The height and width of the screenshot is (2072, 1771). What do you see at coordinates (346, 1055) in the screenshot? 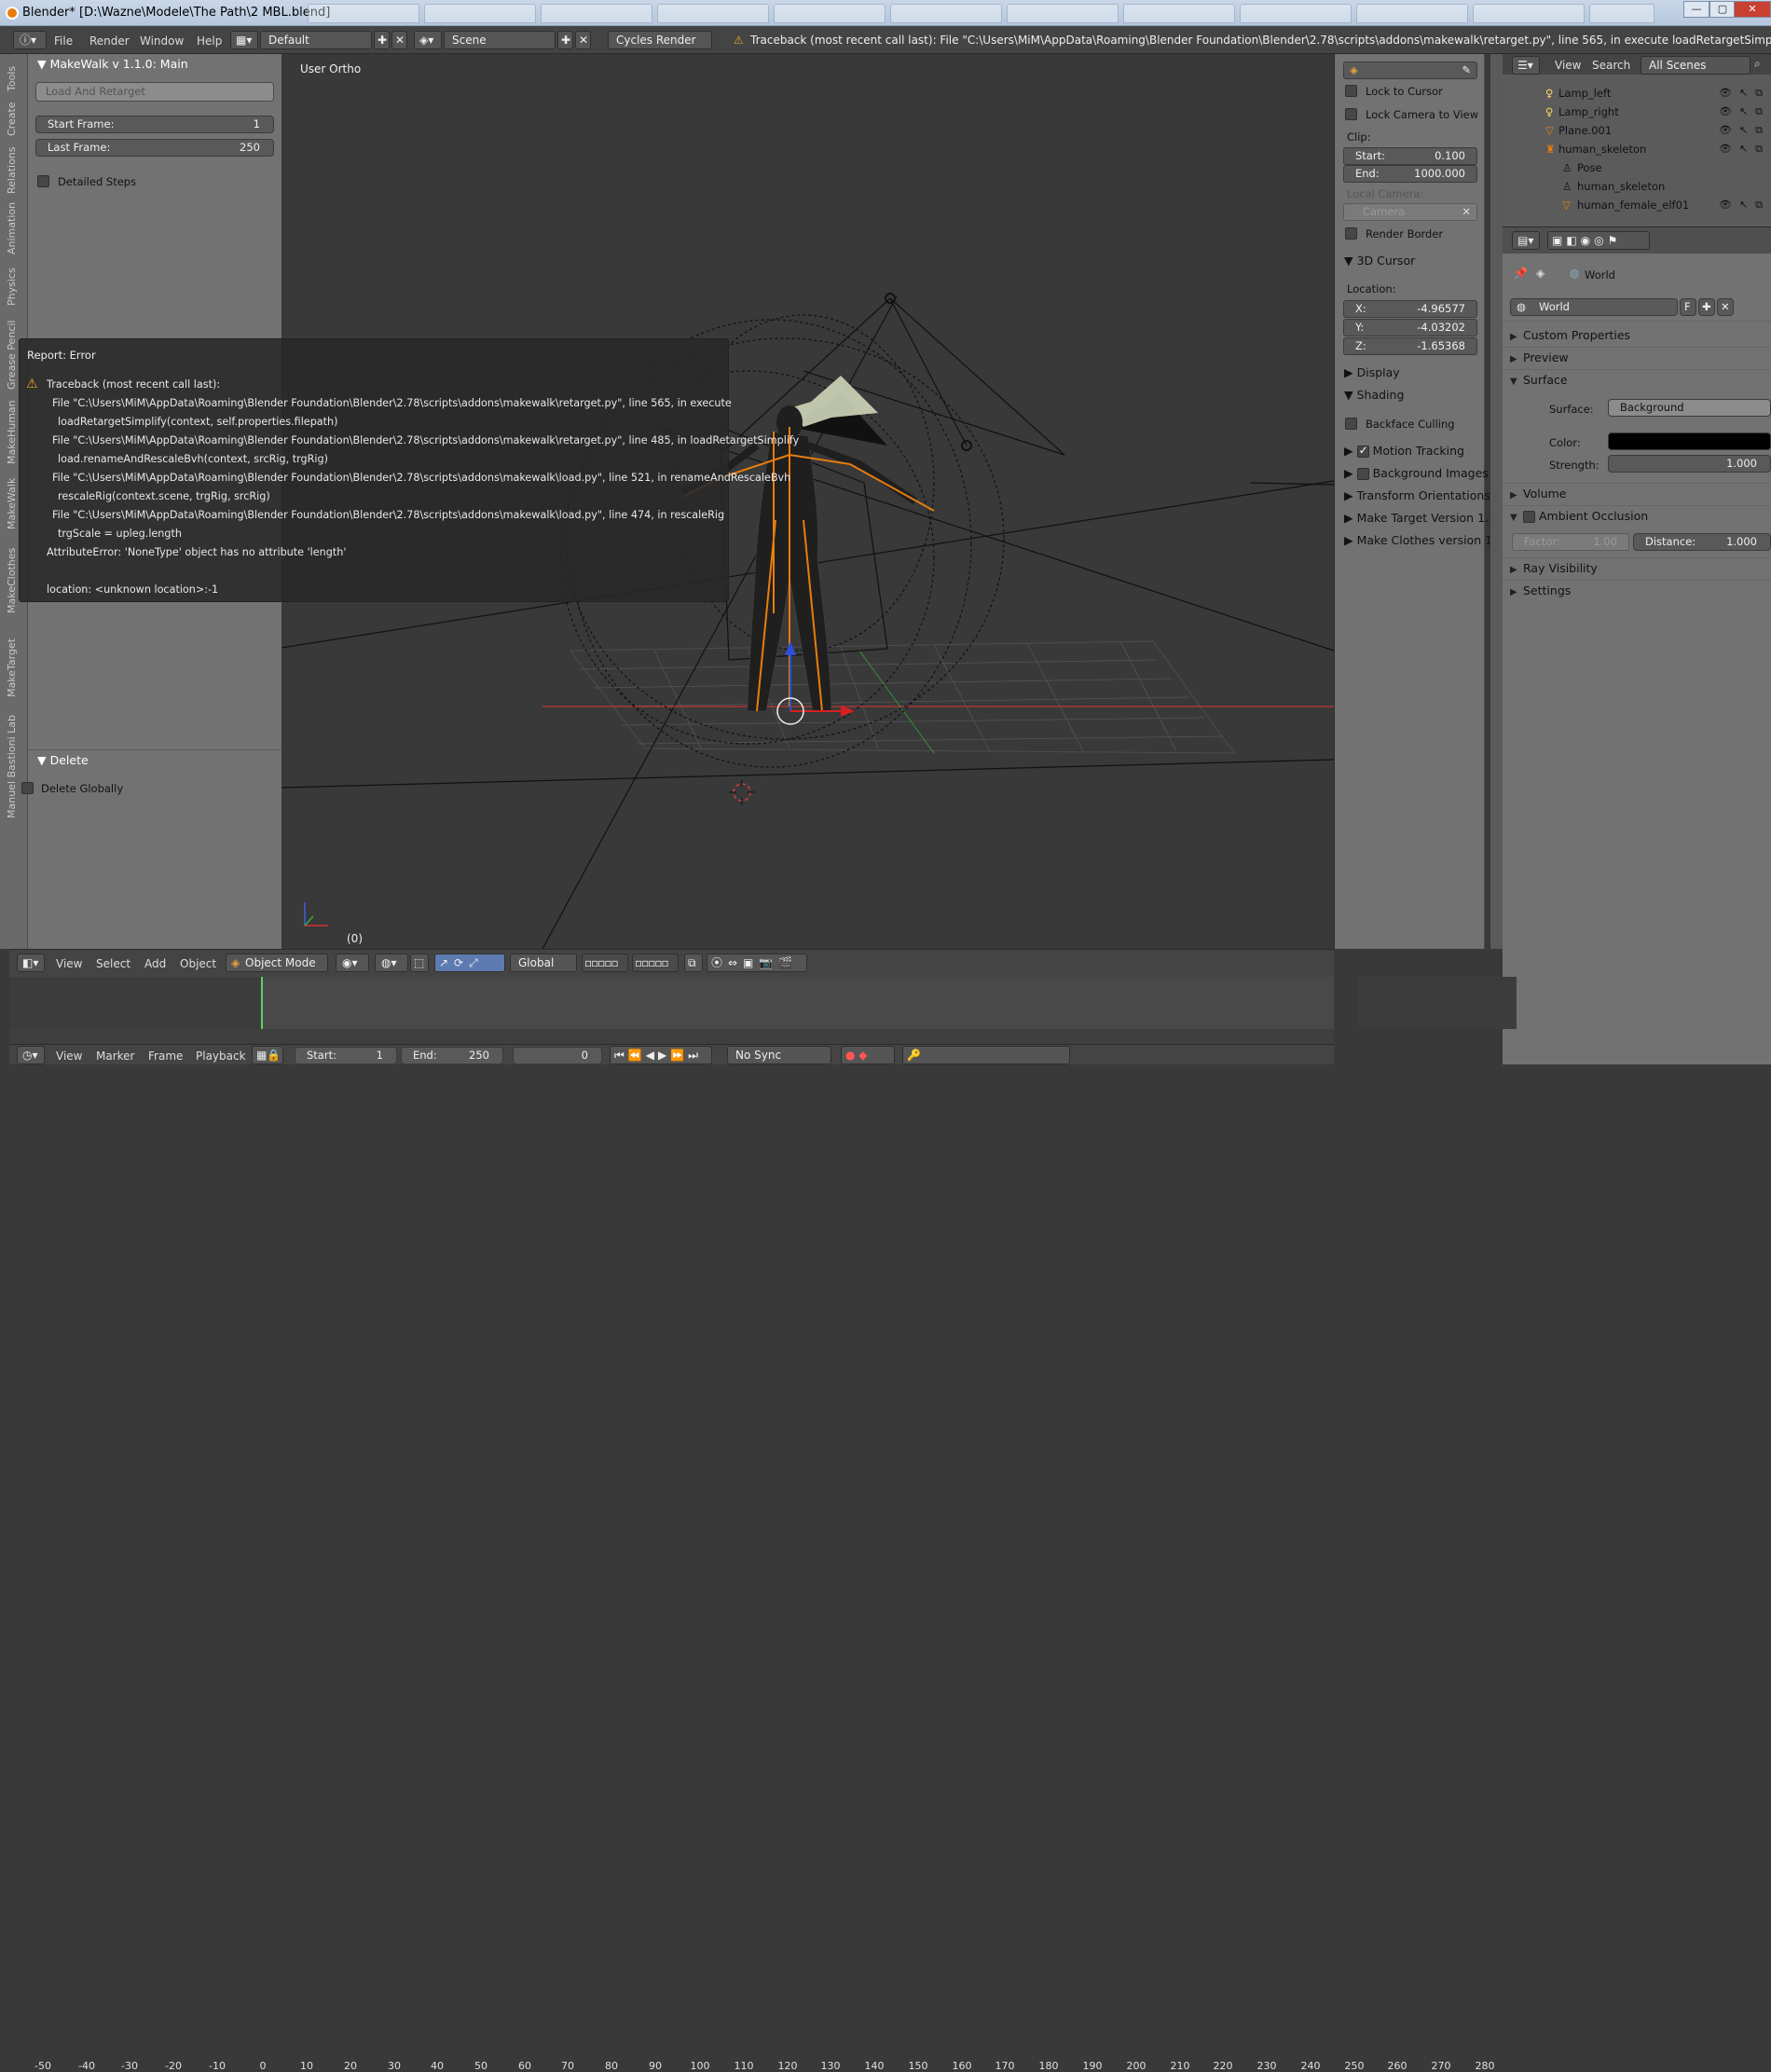
I see `start-frame-timeline-field: Start: 1` at bounding box center [346, 1055].